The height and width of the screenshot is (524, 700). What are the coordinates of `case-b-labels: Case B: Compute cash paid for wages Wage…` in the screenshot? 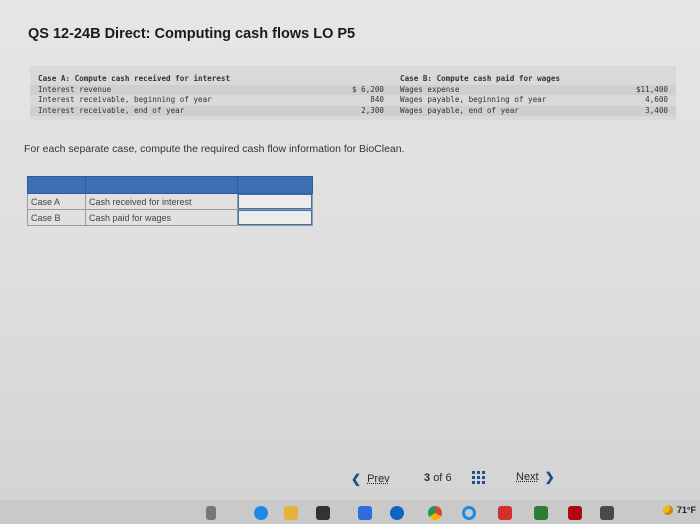 It's located at (480, 95).